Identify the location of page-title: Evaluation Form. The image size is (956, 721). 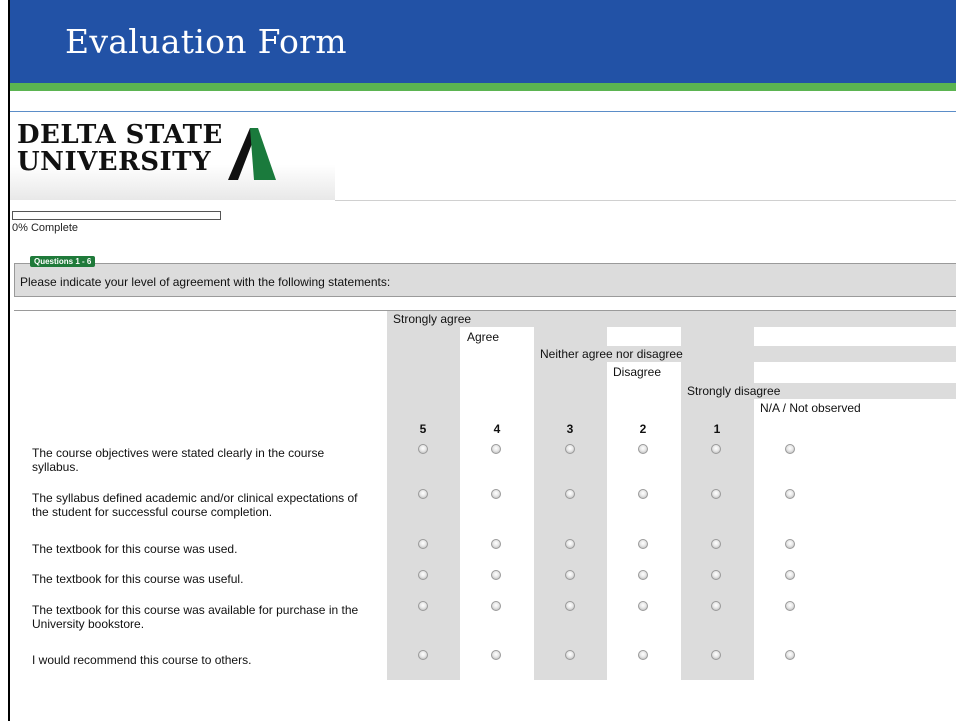
(206, 41).